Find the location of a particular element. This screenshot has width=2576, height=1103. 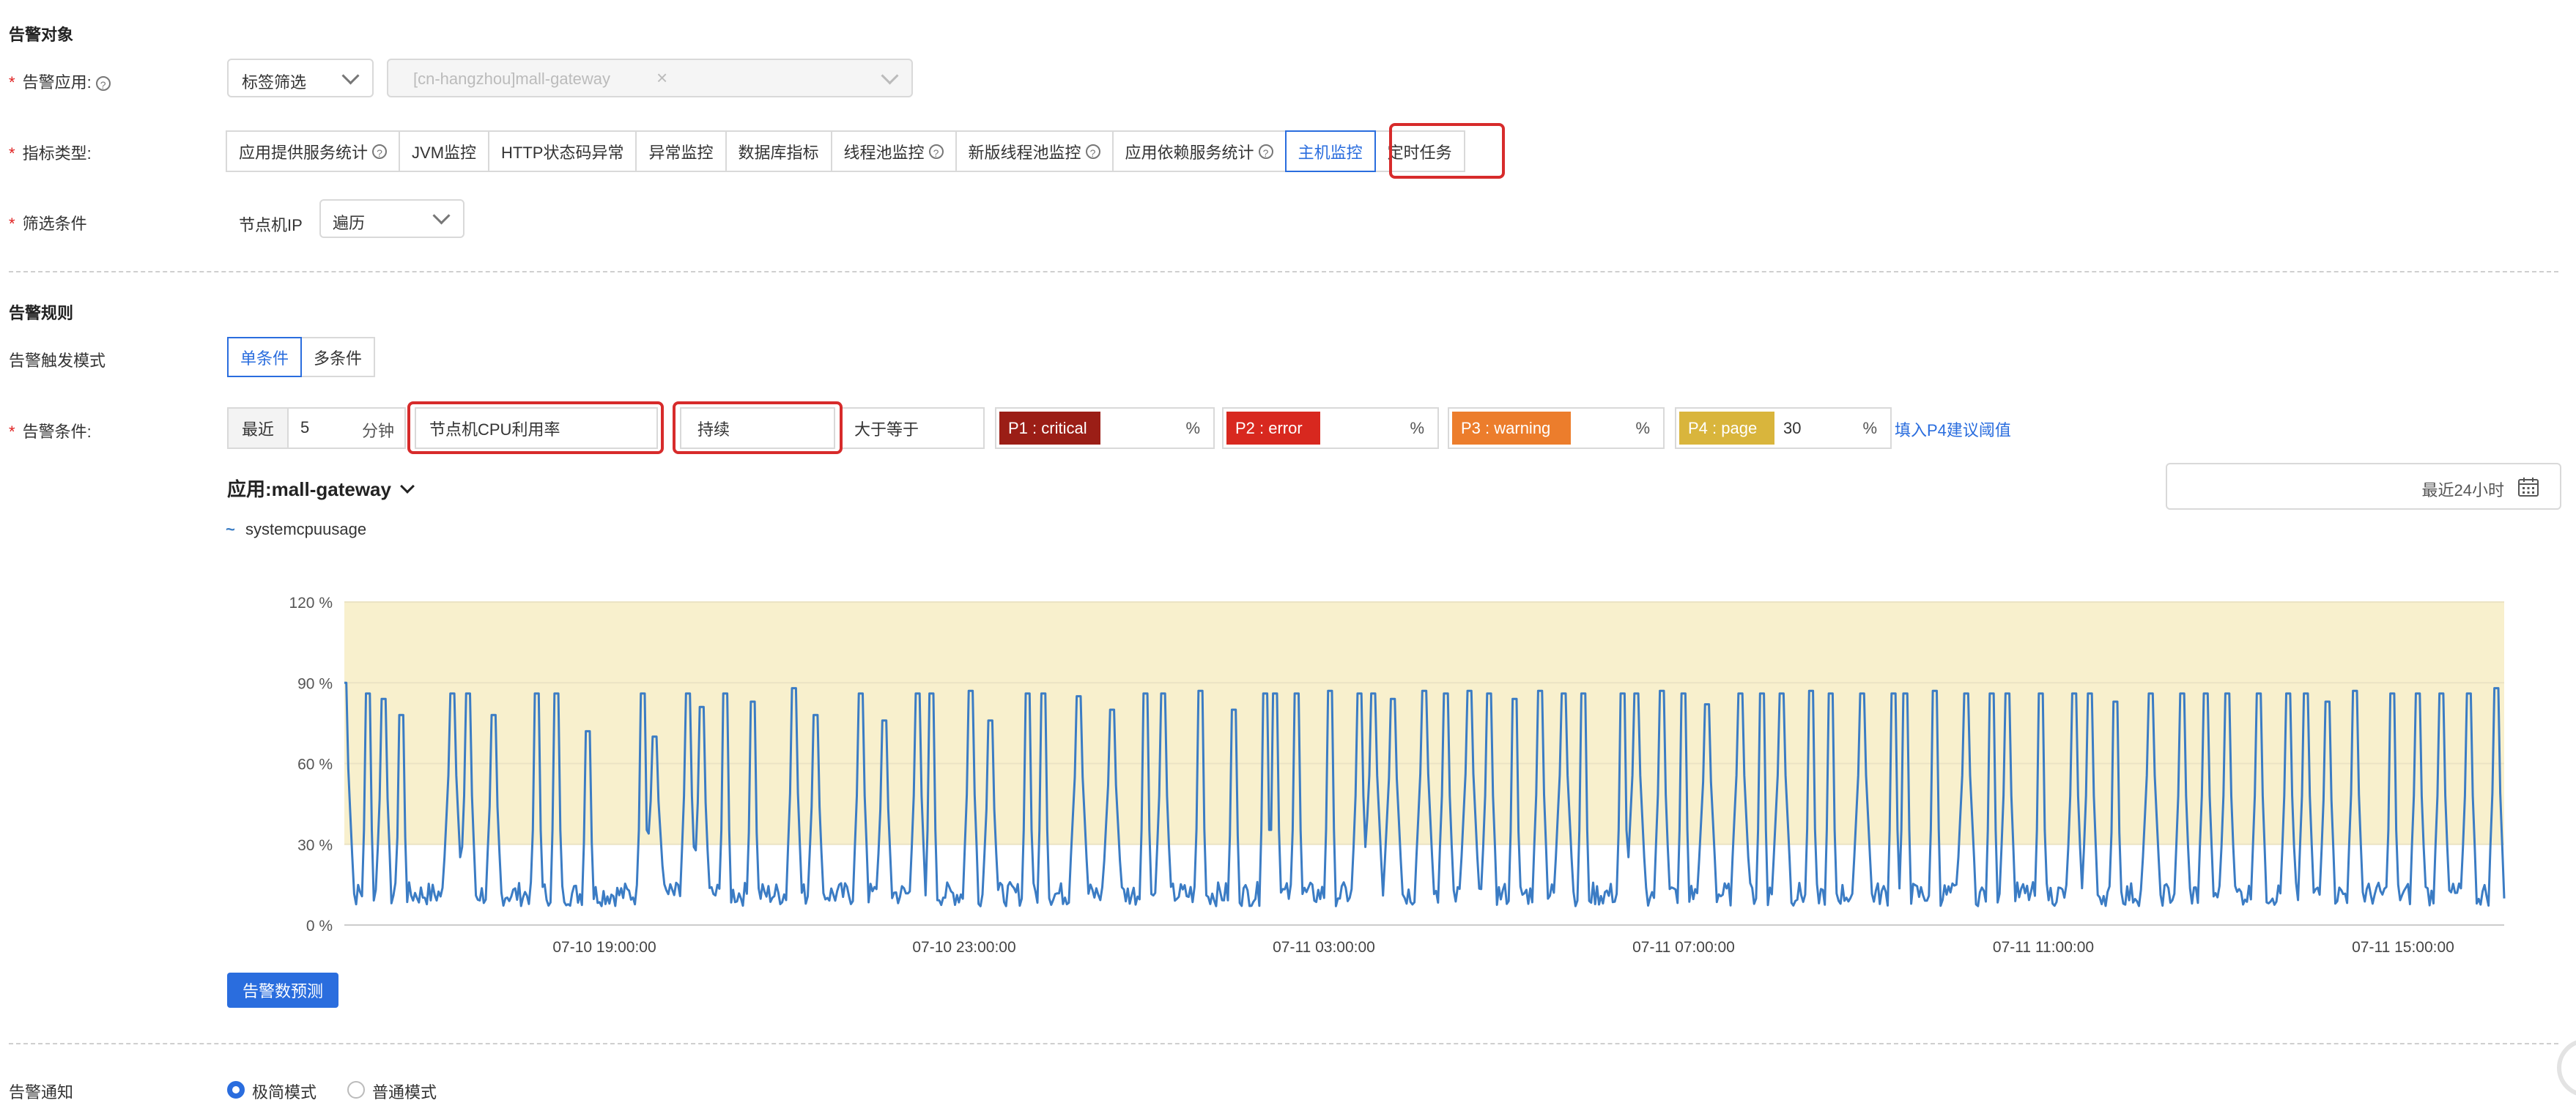

p4-badge: P4 : page is located at coordinates (1726, 428).